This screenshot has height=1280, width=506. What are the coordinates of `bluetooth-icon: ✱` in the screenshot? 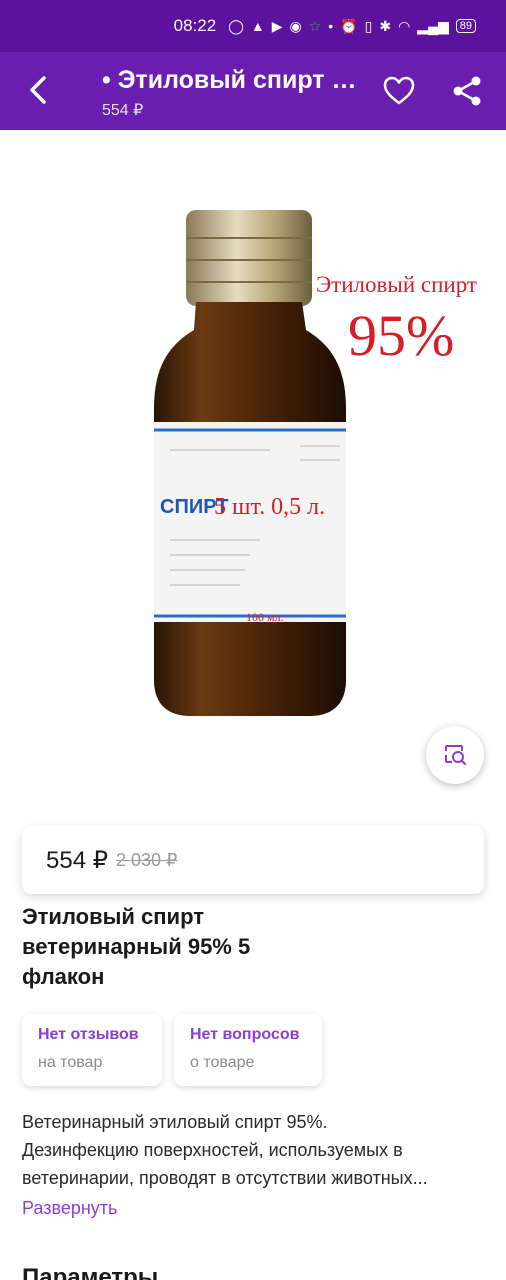 It's located at (385, 25).